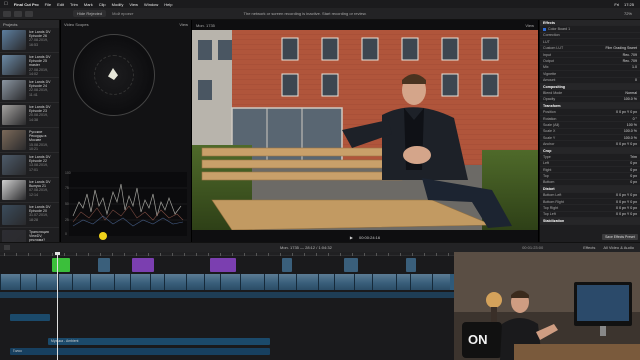  What do you see at coordinates (29, 215) in the screenshot?
I see `browser-clip: Ice Lands DV Episode 20 31.07.2019, 18:28` at bounding box center [29, 215].